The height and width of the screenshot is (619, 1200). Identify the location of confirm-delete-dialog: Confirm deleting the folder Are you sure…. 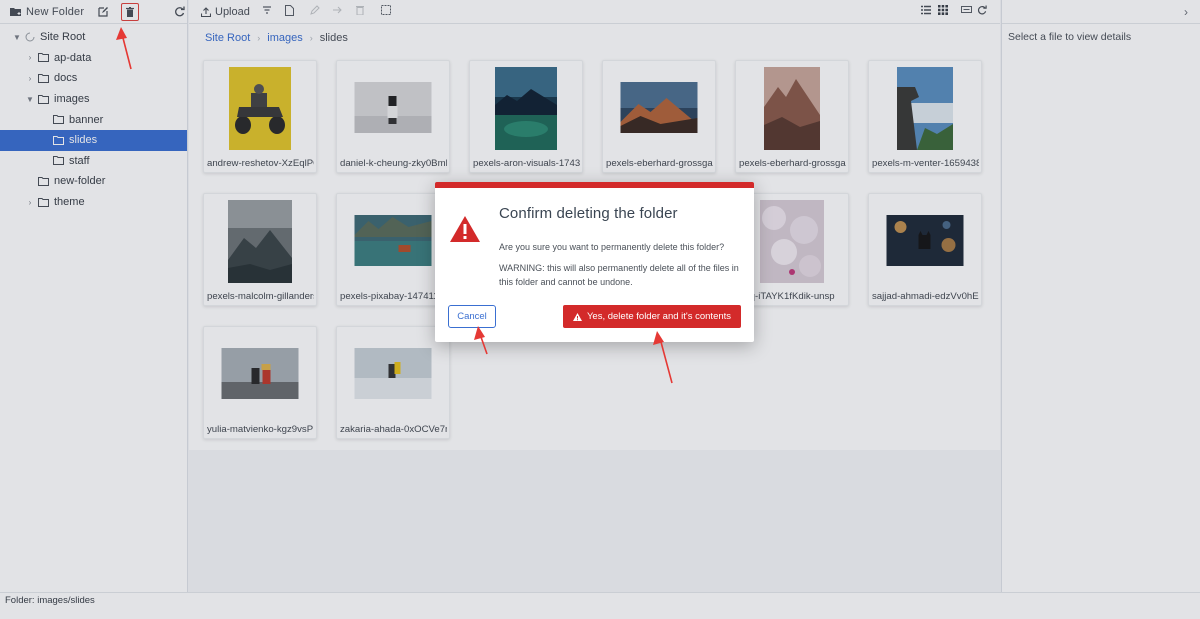
(594, 262).